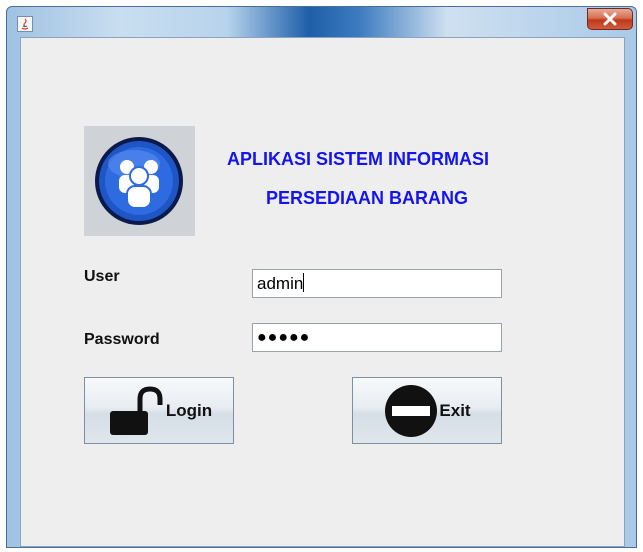 The width and height of the screenshot is (643, 552). I want to click on no-entry-icon, so click(411, 410).